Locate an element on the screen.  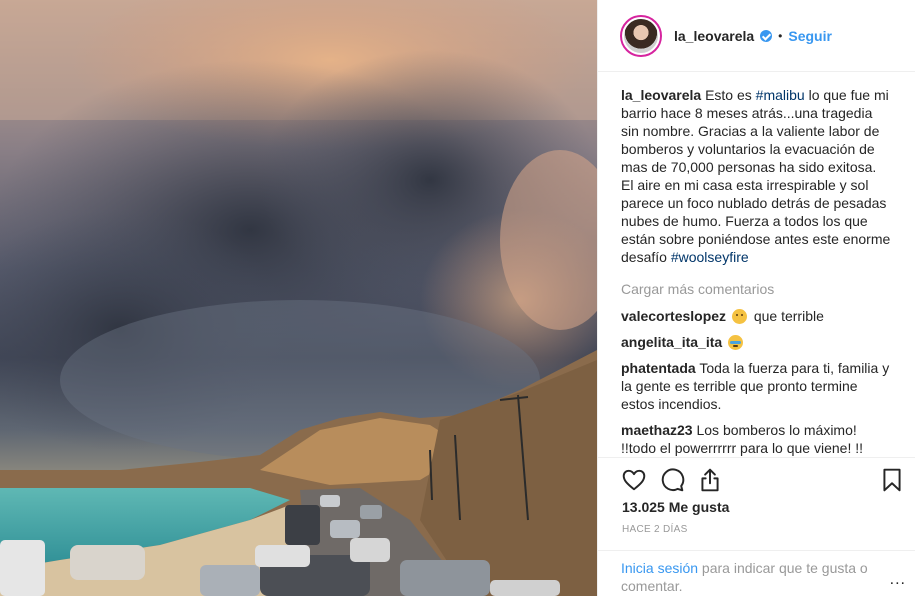
heart-icon is located at coordinates (634, 480).